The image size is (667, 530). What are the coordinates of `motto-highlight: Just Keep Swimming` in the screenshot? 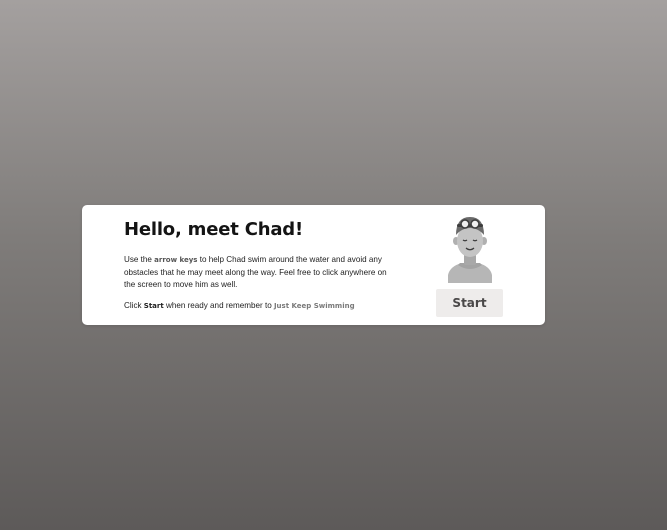 It's located at (314, 306).